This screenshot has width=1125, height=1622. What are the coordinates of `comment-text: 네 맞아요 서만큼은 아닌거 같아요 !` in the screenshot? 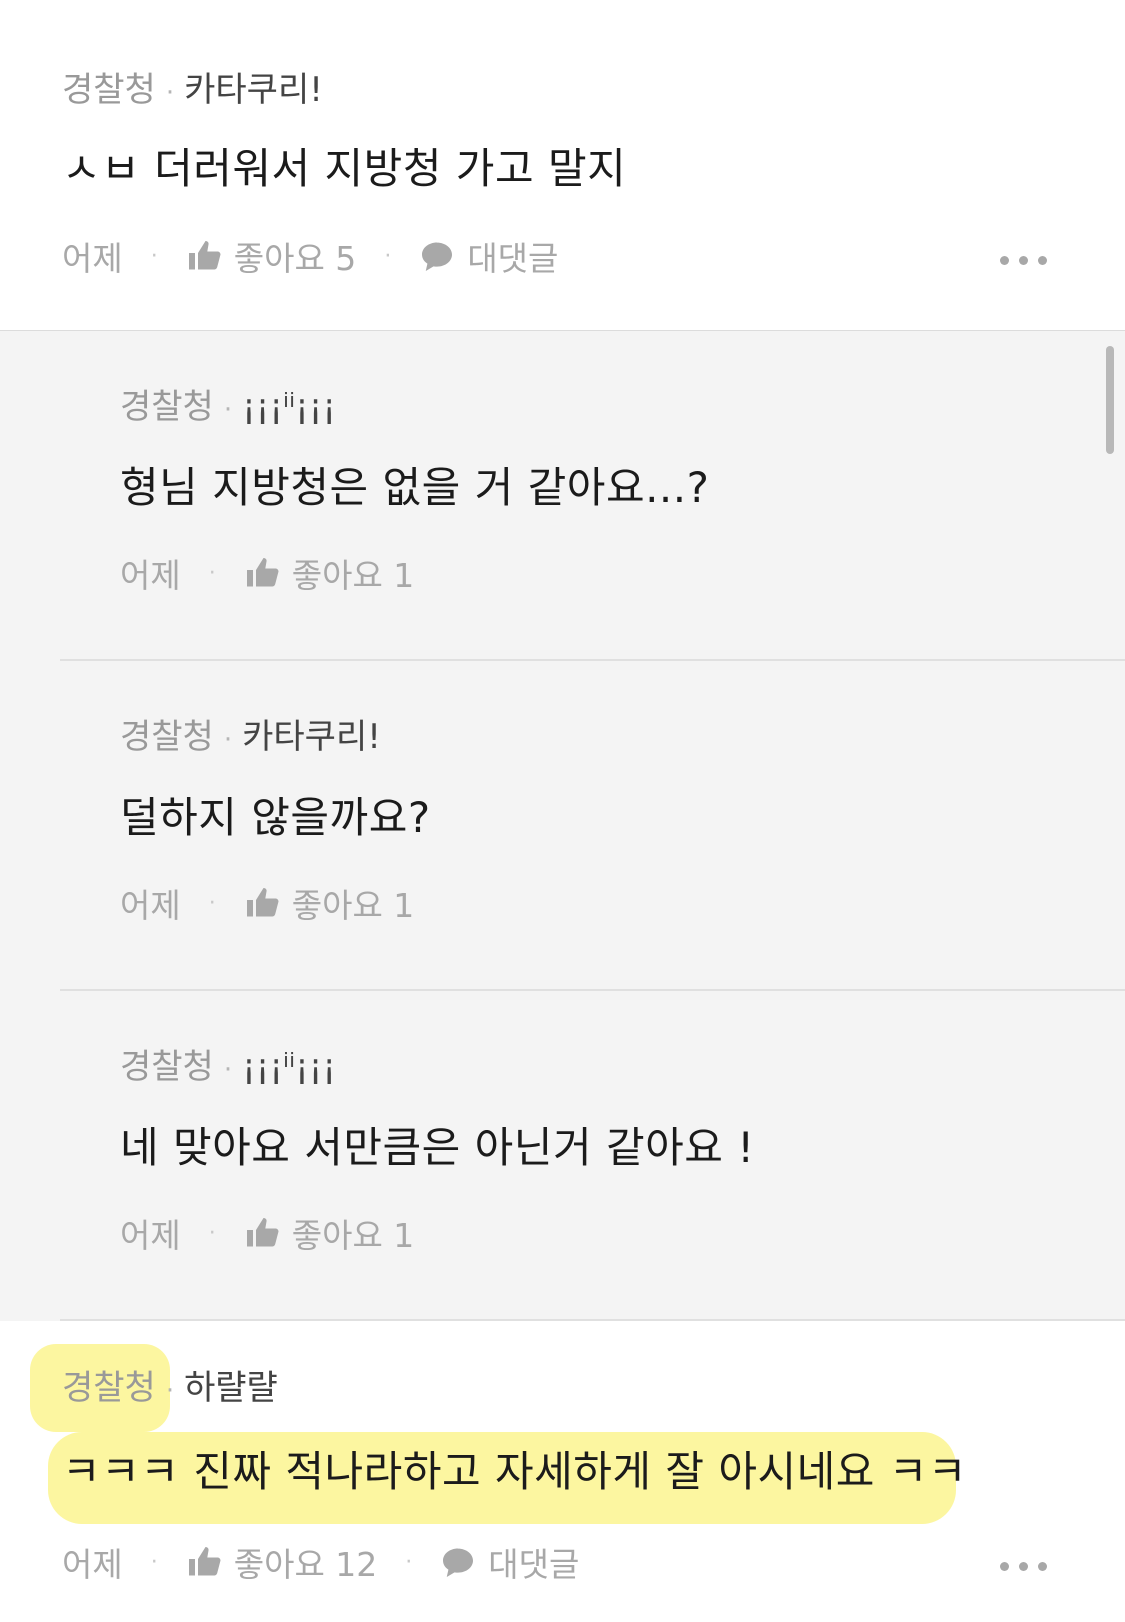 It's located at (437, 1147).